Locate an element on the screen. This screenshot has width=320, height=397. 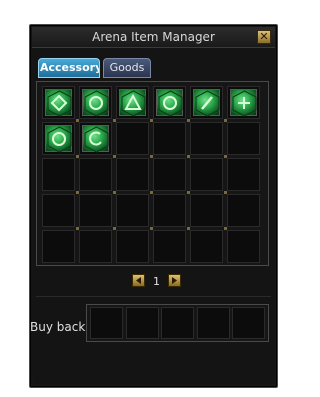
tab-goods: Goods is located at coordinates (127, 68).